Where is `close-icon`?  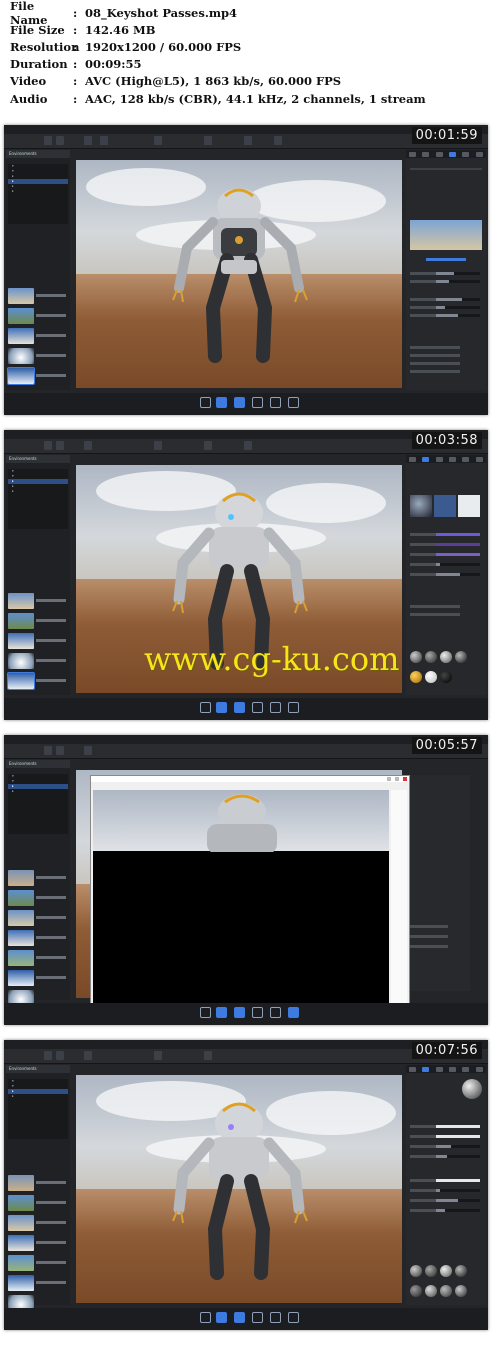
close-icon is located at coordinates (405, 779).